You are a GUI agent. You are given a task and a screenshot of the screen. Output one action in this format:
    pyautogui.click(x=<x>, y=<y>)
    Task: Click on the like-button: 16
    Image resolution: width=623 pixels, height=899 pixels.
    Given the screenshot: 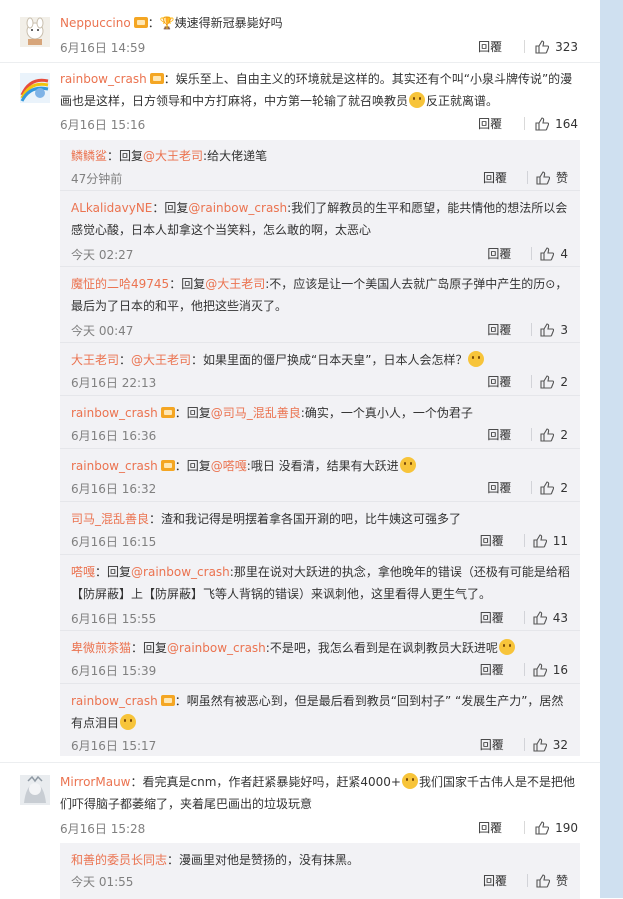 What is the action you would take?
    pyautogui.click(x=550, y=670)
    